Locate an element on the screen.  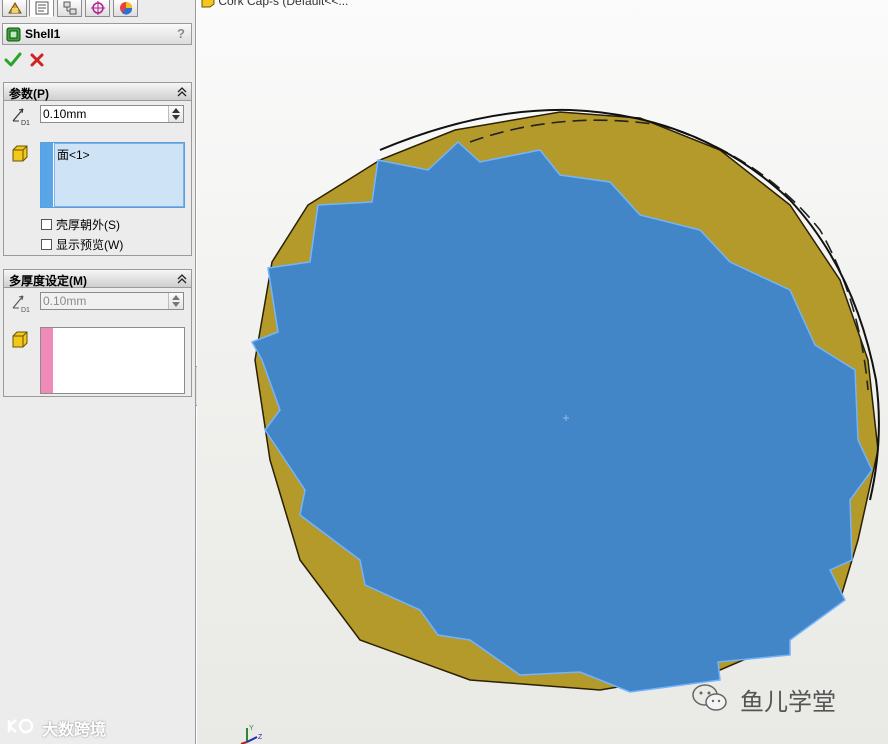
manager-tabs is located at coordinates (98, 9).